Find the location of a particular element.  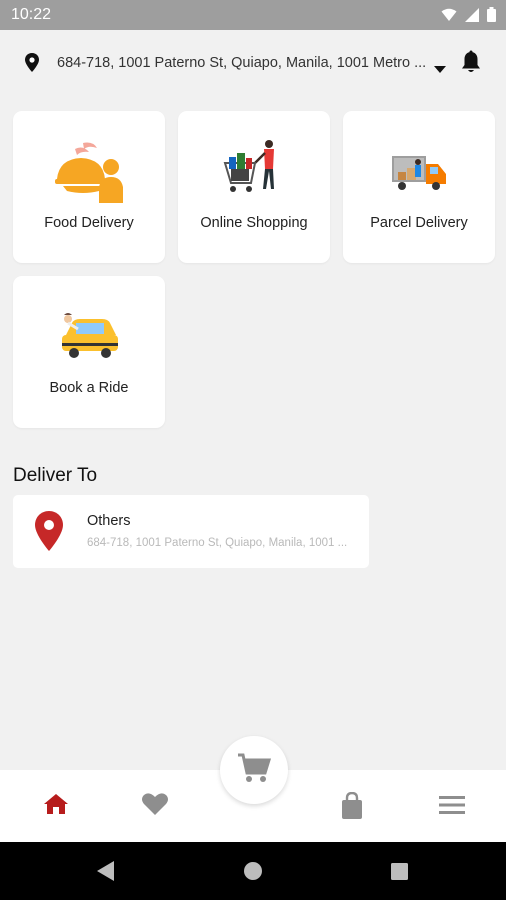

battery-icon is located at coordinates (491, 17).